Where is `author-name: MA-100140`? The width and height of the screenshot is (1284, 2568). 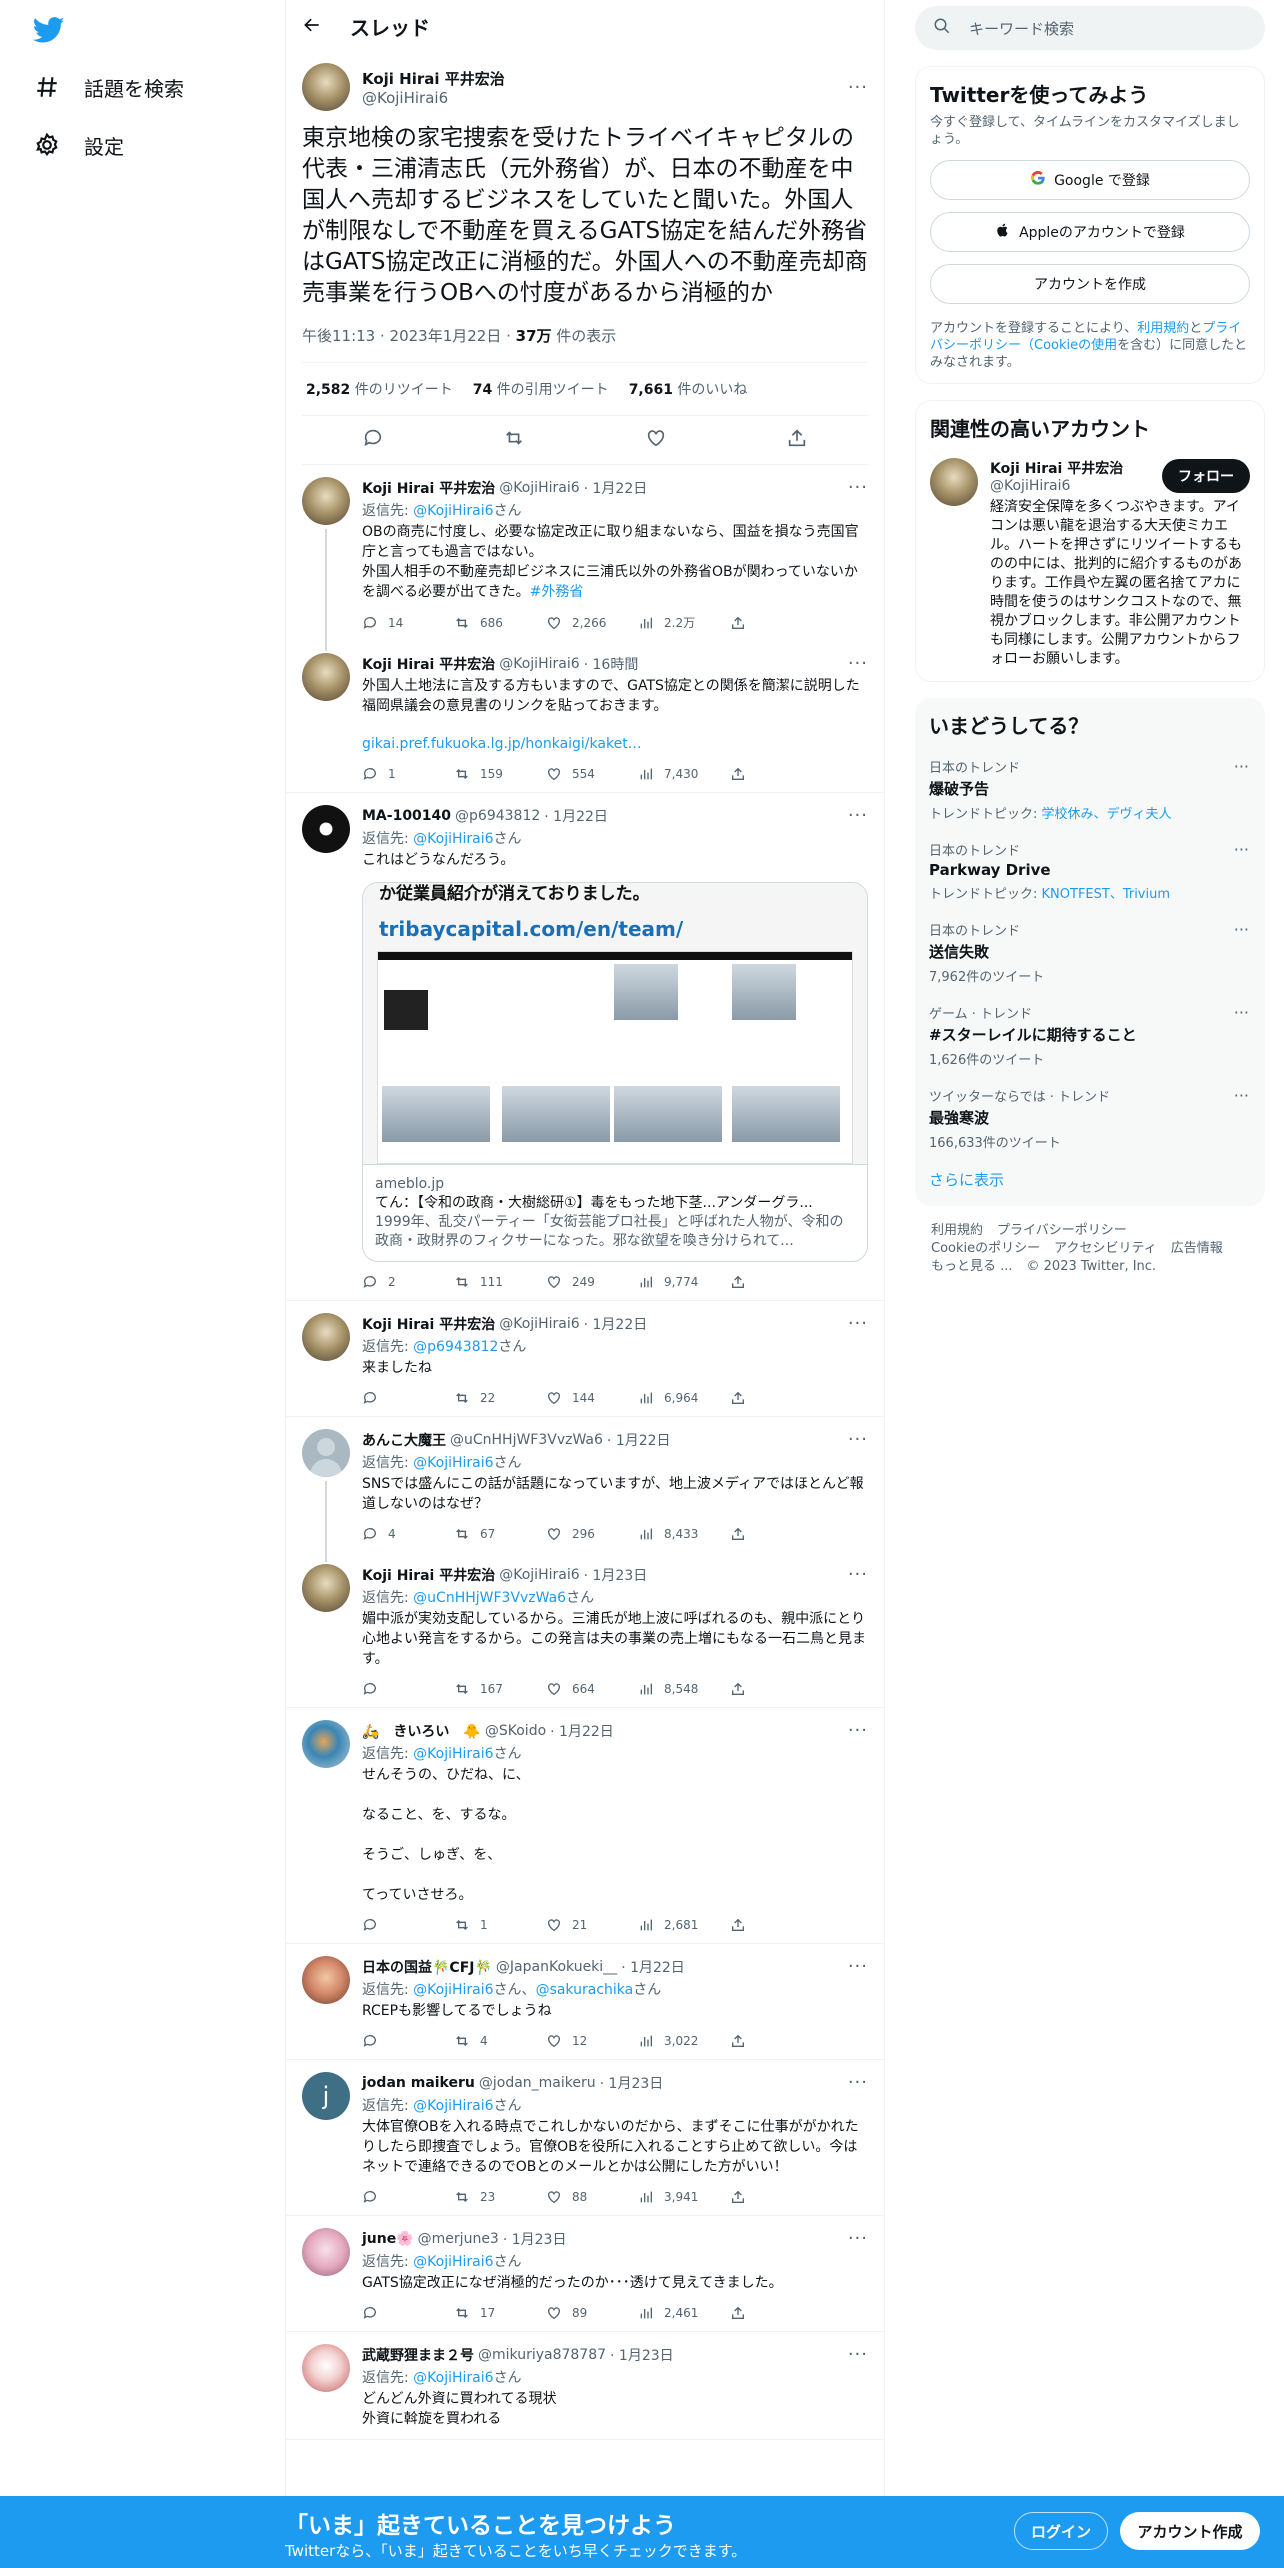
author-name: MA-100140 is located at coordinates (406, 816).